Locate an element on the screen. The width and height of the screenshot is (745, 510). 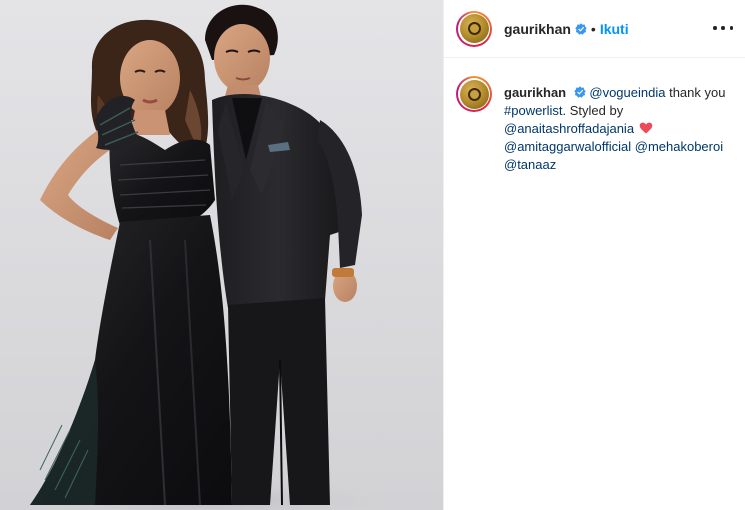
caption-thank-you: thank you is located at coordinates (695, 92).